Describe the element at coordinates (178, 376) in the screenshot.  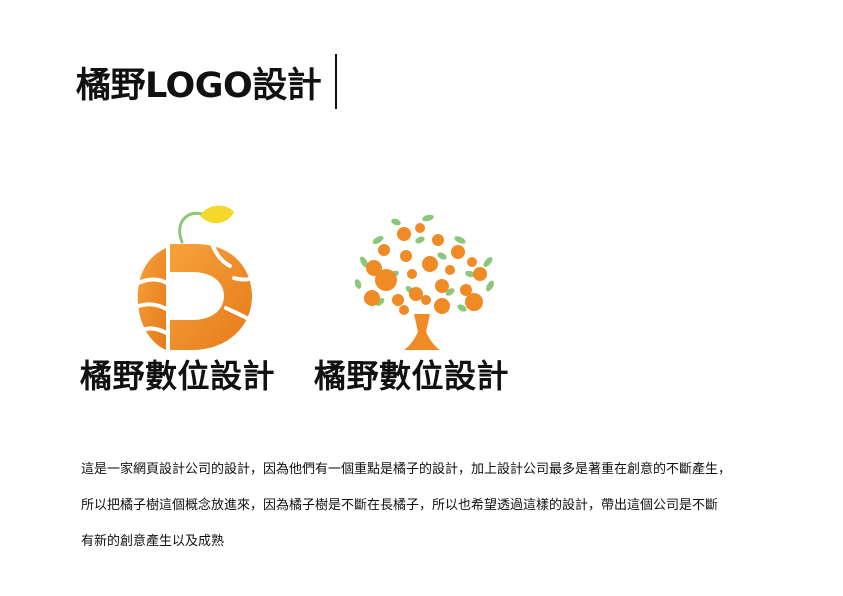
I see `logo-caption-1: 橘野數位設計` at that location.